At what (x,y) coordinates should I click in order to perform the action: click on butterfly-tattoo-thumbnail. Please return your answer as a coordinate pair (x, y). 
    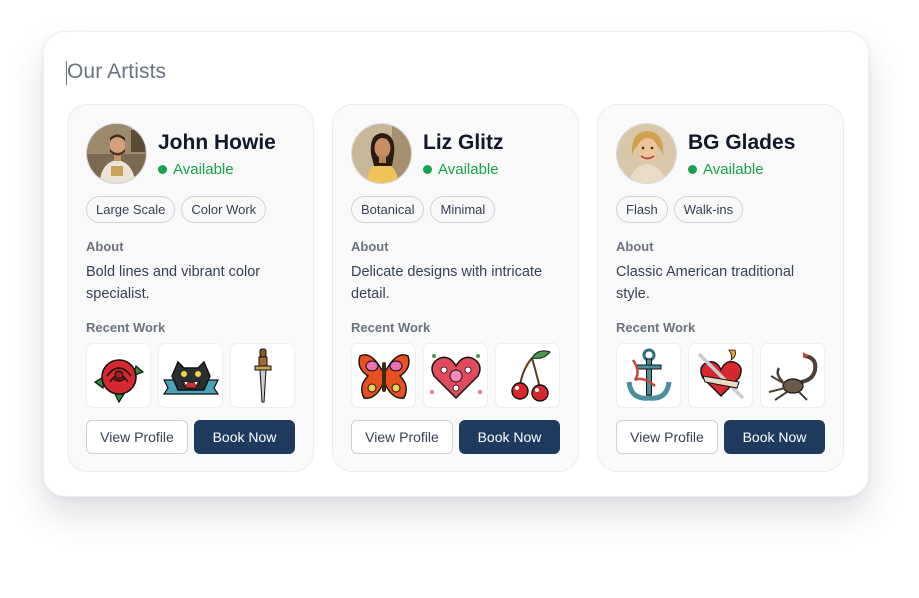
    Looking at the image, I should click on (383, 375).